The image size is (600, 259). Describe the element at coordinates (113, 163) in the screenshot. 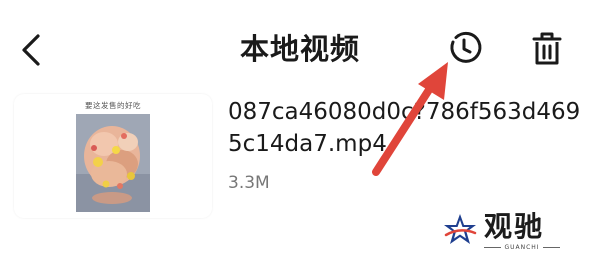

I see `food-photo` at that location.